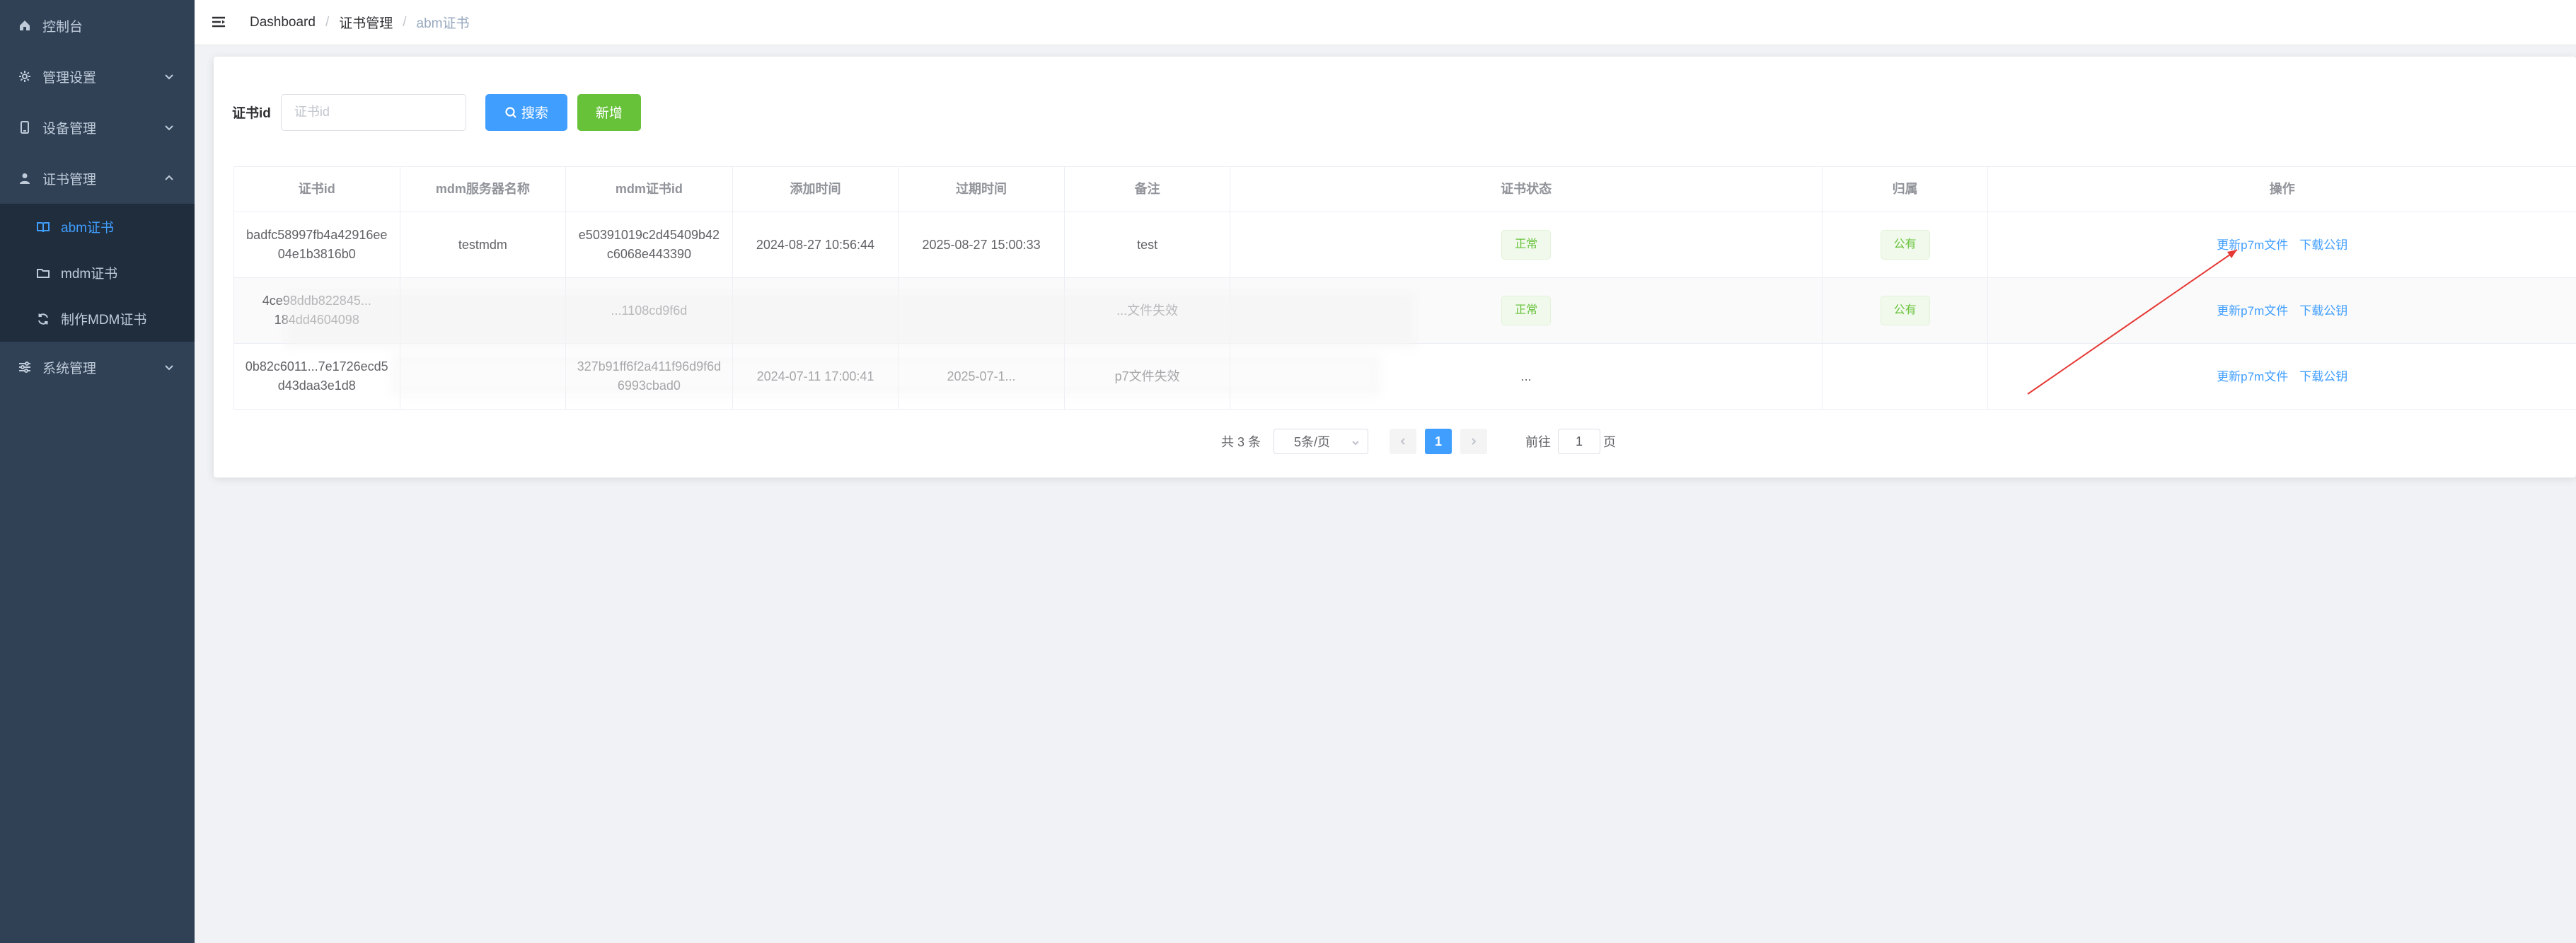 This screenshot has width=2576, height=943. Describe the element at coordinates (510, 112) in the screenshot. I see `search-icon` at that location.